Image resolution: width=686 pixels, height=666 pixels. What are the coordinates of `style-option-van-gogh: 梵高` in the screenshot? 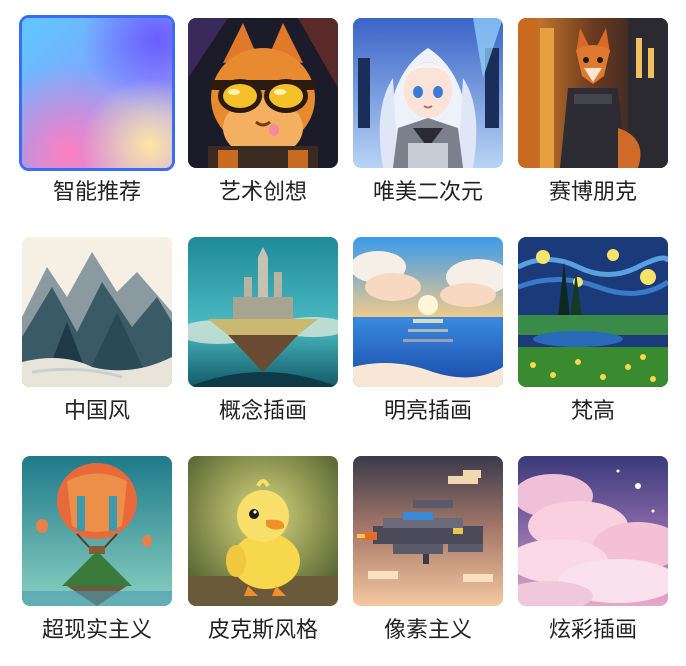 It's located at (601, 342).